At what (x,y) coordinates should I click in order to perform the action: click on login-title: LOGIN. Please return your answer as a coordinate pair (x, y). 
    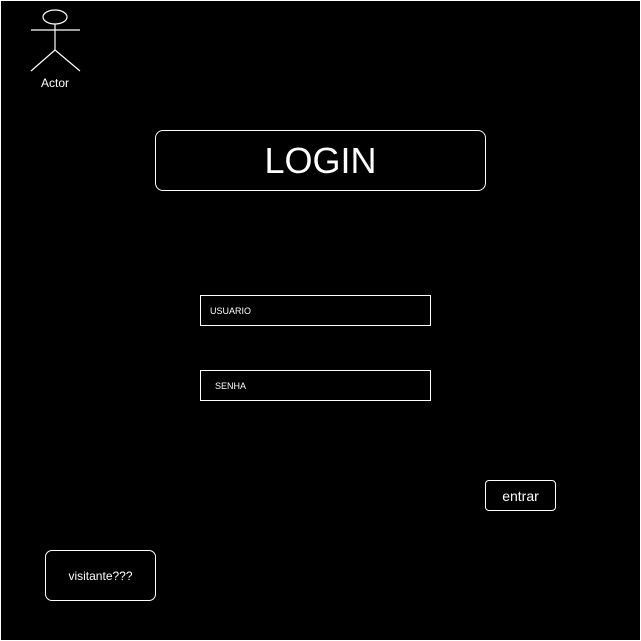
    Looking at the image, I should click on (320, 160).